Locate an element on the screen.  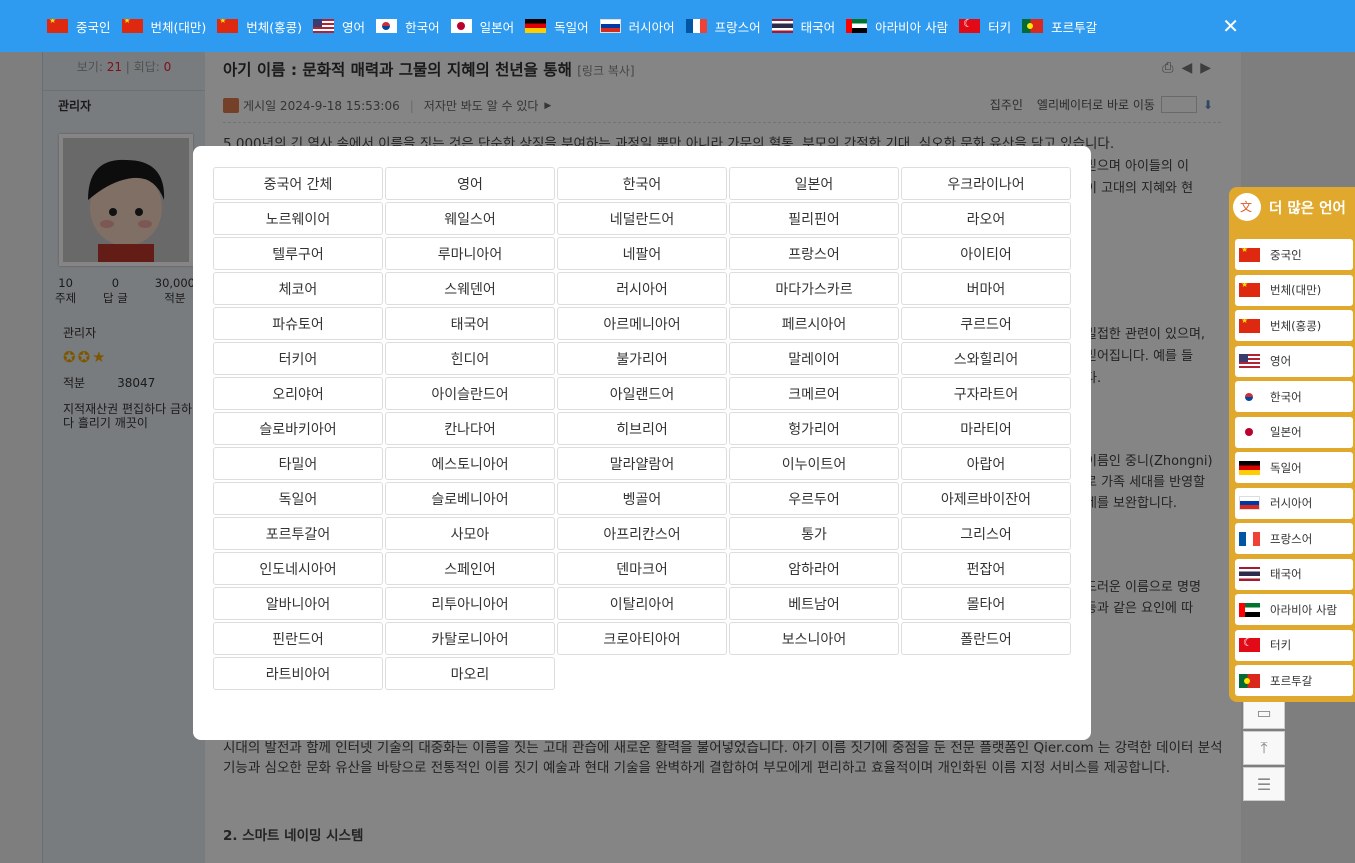
language-option-button: 덴마크어 is located at coordinates (642, 568).